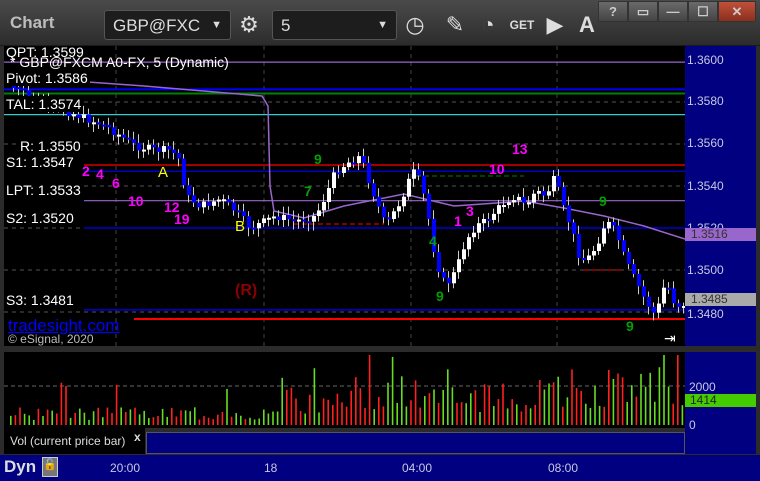 Image resolution: width=760 pixels, height=481 pixels. I want to click on last-price-badge: 1.3485, so click(720, 299).